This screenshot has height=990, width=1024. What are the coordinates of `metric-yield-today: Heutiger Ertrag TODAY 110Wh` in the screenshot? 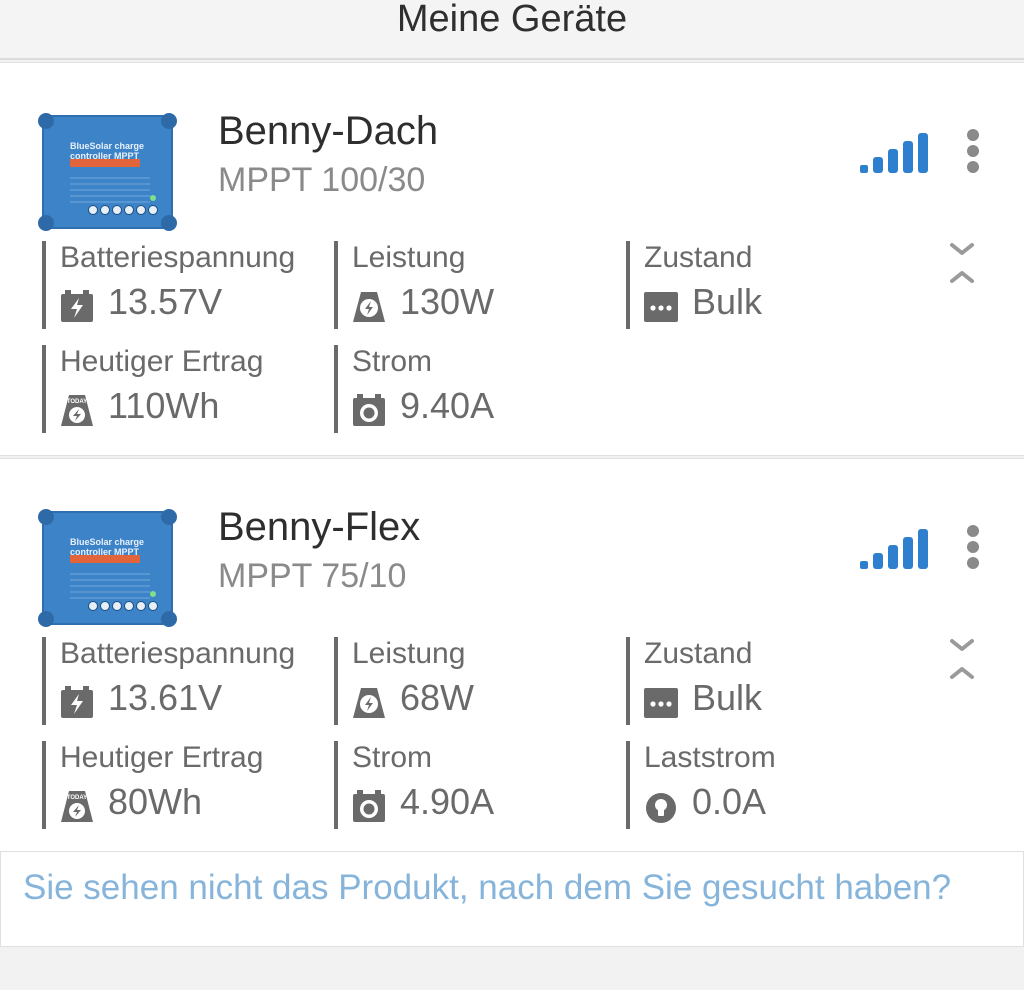 It's located at (184, 389).